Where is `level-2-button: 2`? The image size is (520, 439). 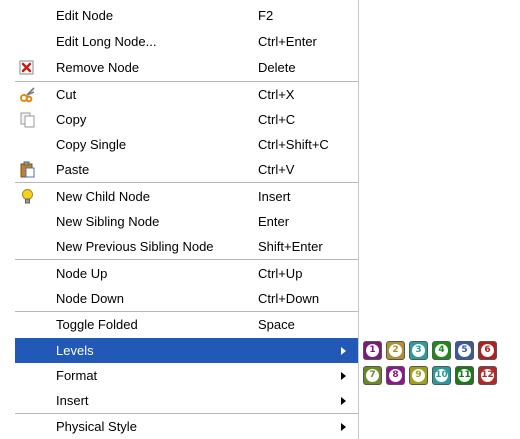
level-2-button: 2 is located at coordinates (395, 350).